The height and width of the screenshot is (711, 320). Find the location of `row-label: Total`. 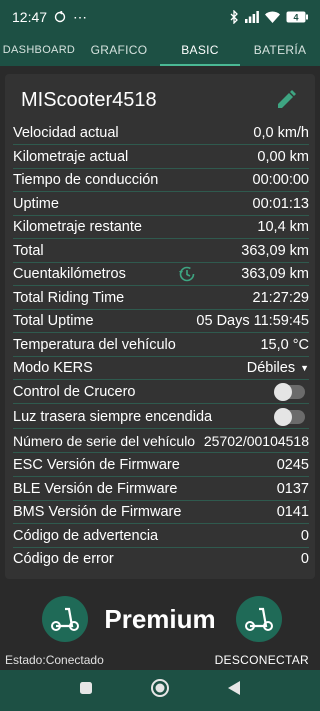

row-label: Total is located at coordinates (28, 250).